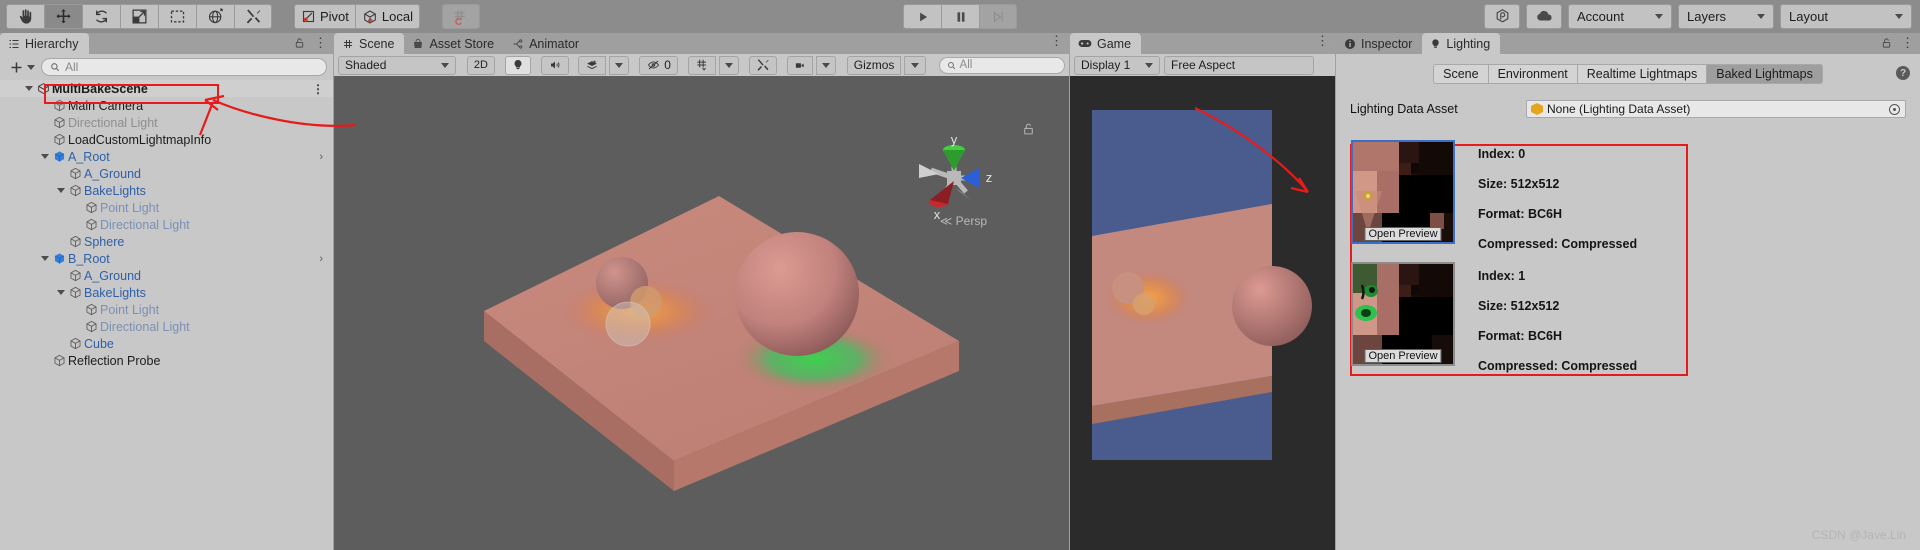 The width and height of the screenshot is (1920, 550). What do you see at coordinates (701, 65) in the screenshot?
I see `scene-grid-button` at bounding box center [701, 65].